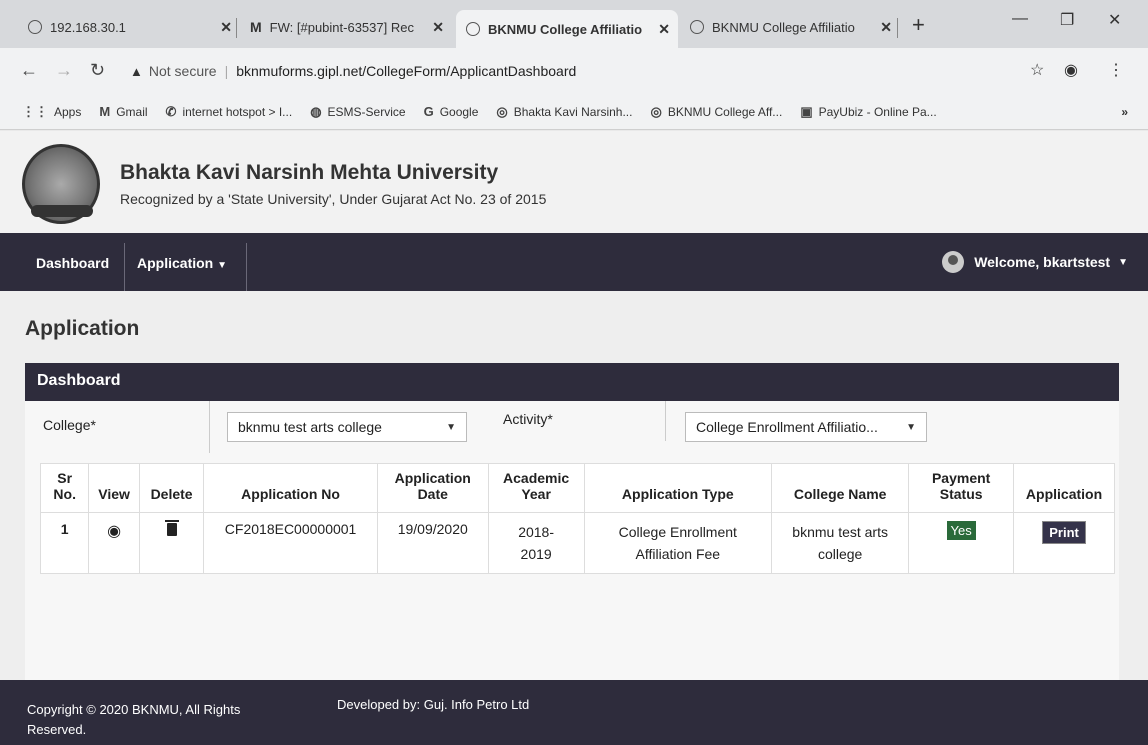  Describe the element at coordinates (1064, 532) in the screenshot. I see `print-button: Print` at that location.